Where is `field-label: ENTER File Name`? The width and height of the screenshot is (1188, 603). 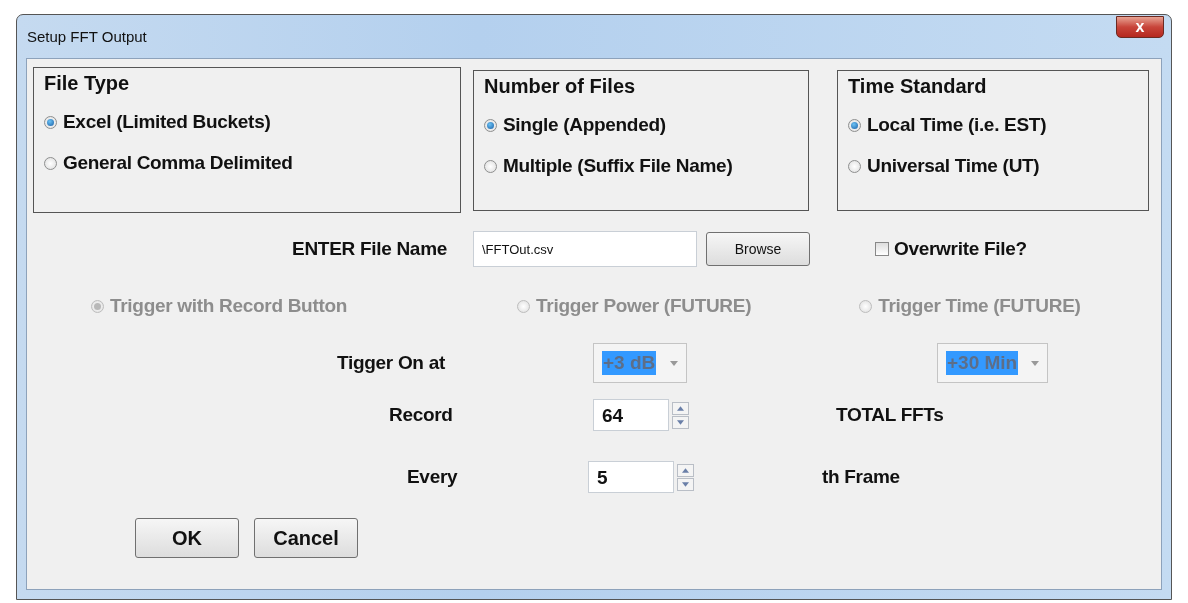 field-label: ENTER File Name is located at coordinates (369, 249).